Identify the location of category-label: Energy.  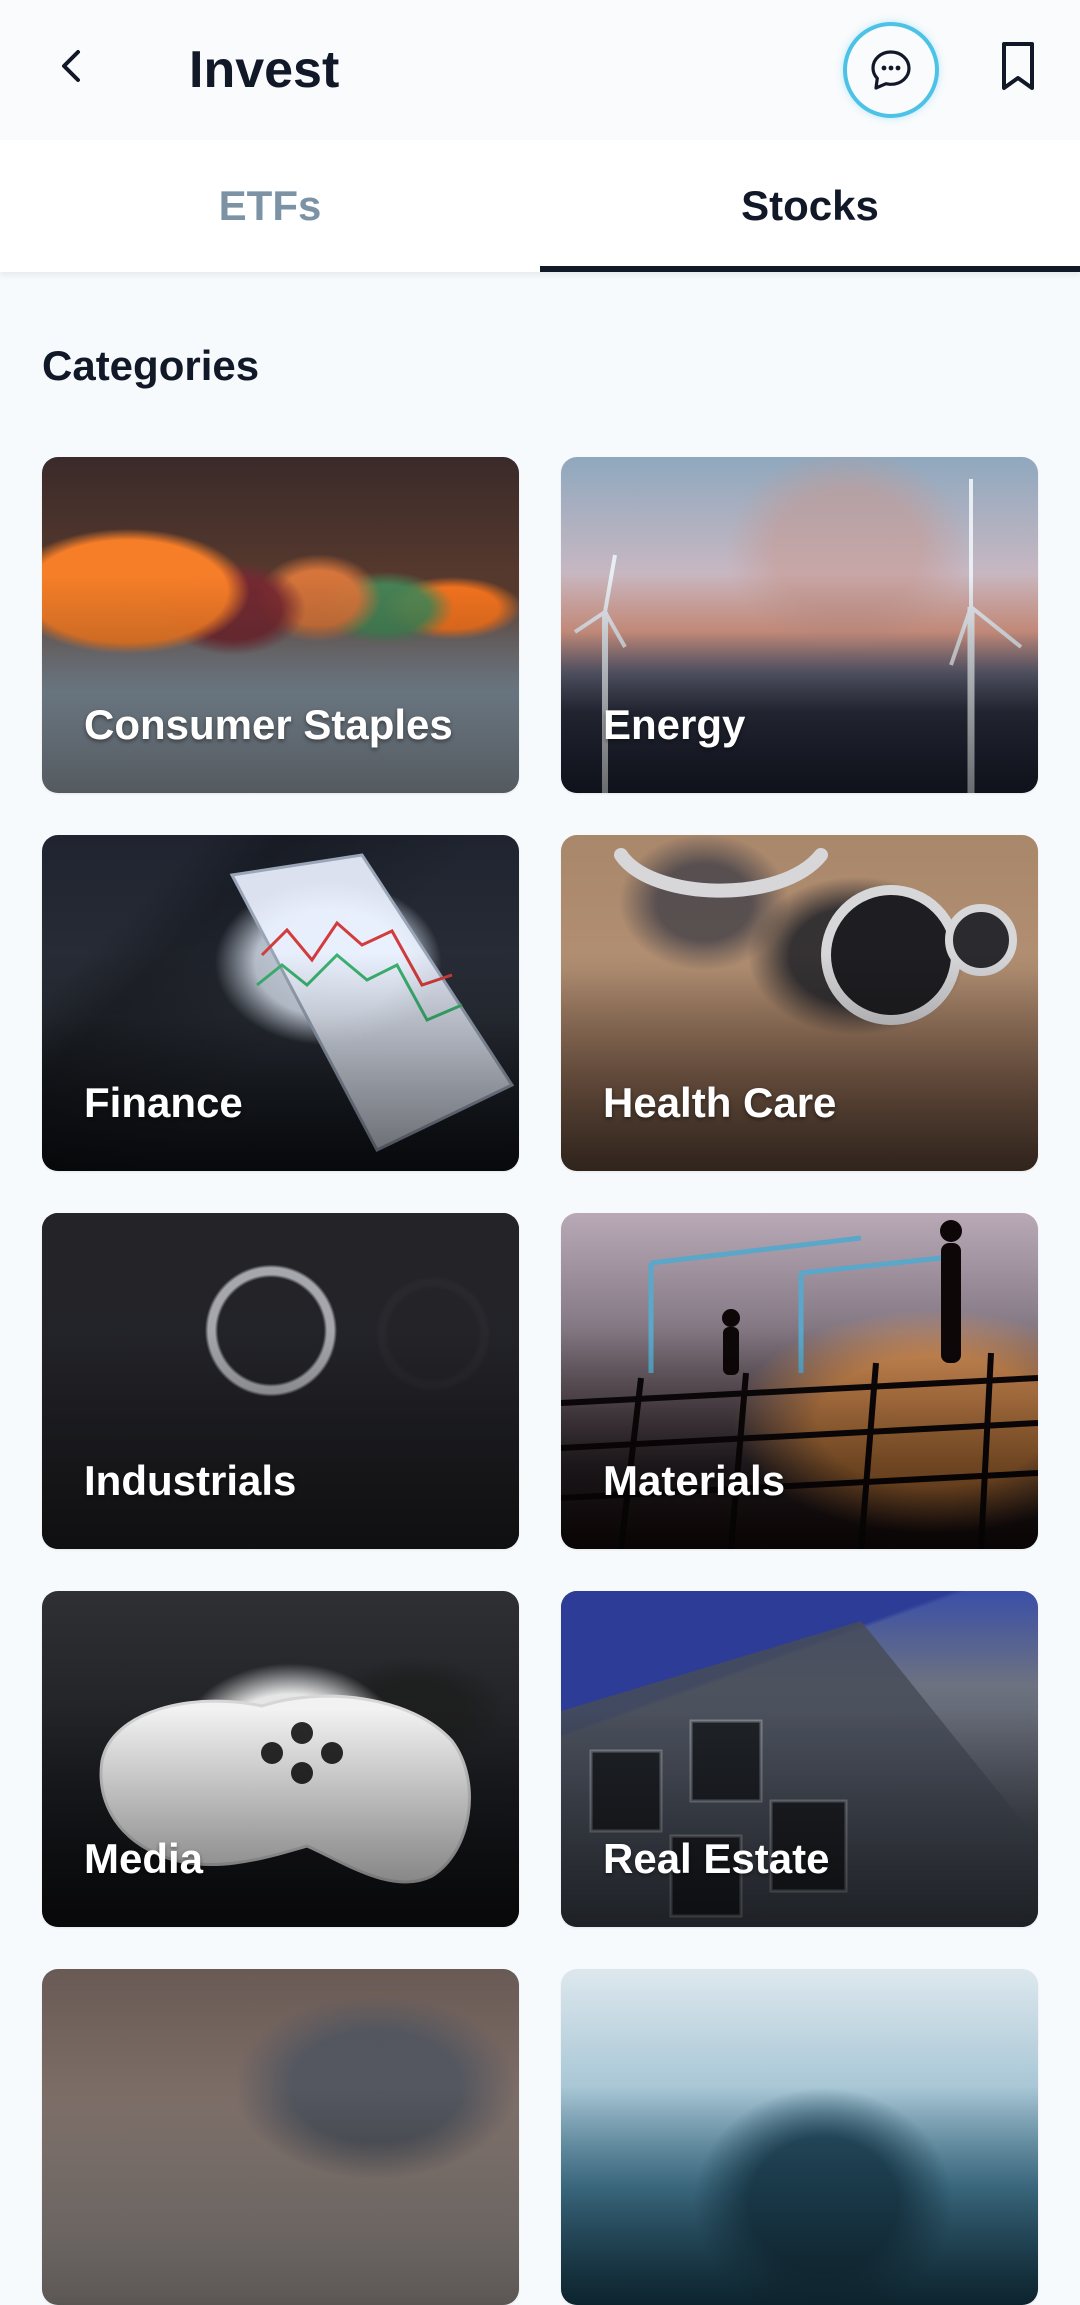
(674, 724).